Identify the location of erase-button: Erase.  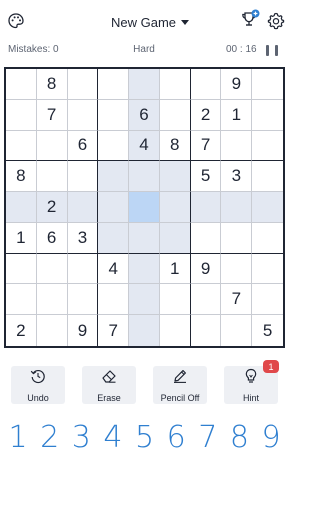
(109, 385).